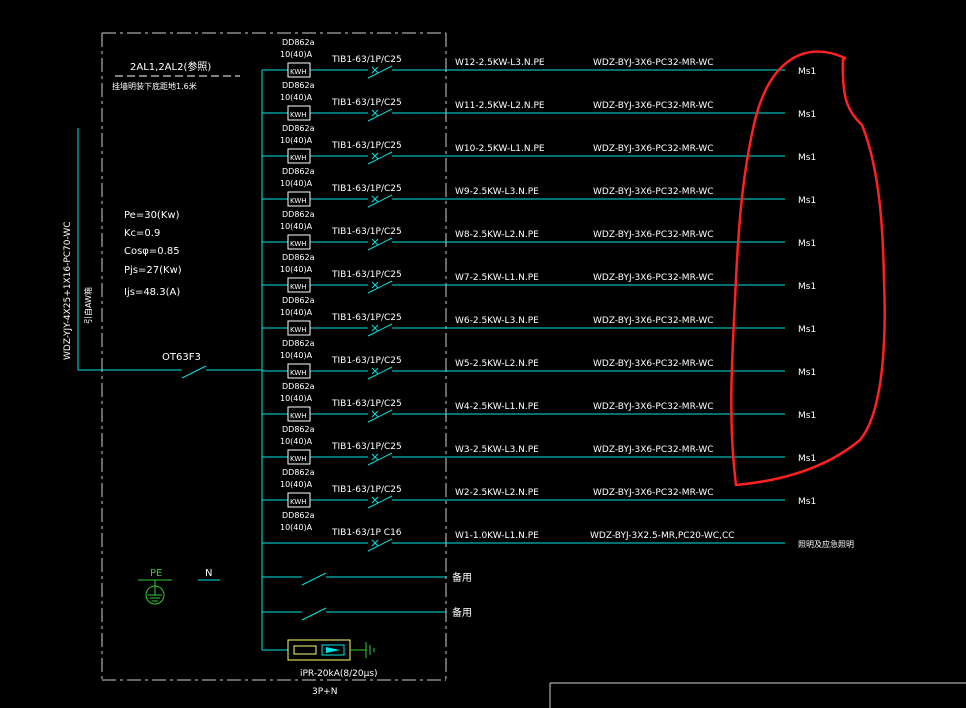 The width and height of the screenshot is (966, 708). I want to click on spd-poles: 3P+N, so click(324, 692).